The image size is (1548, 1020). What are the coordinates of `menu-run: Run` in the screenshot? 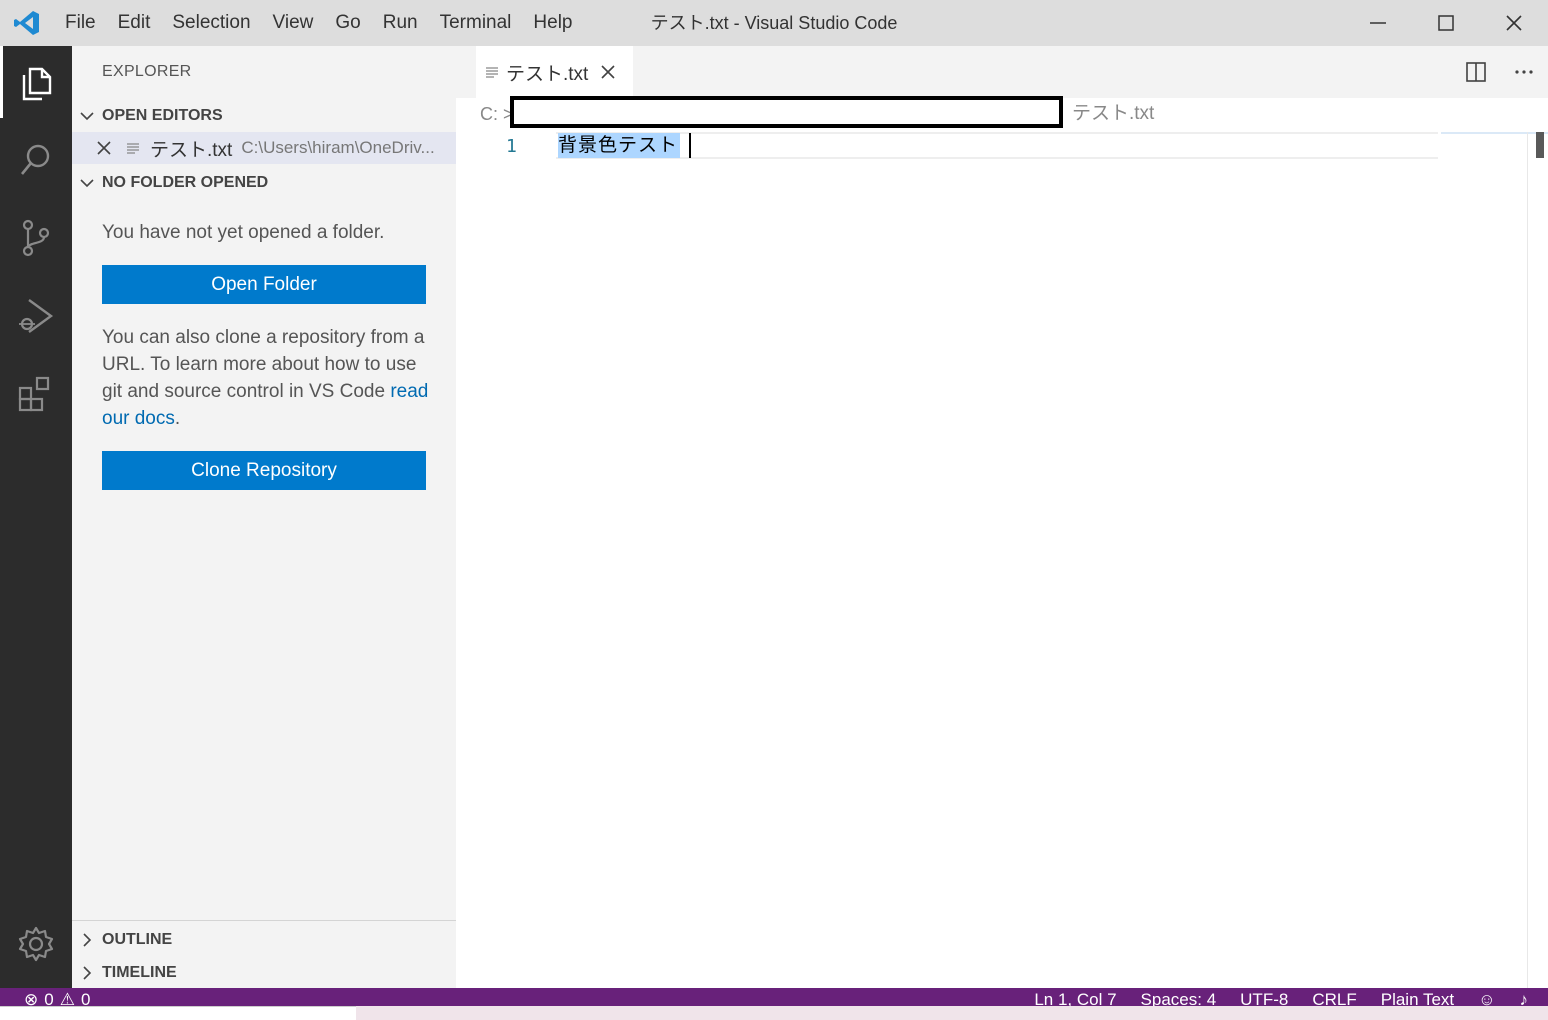 It's located at (400, 23).